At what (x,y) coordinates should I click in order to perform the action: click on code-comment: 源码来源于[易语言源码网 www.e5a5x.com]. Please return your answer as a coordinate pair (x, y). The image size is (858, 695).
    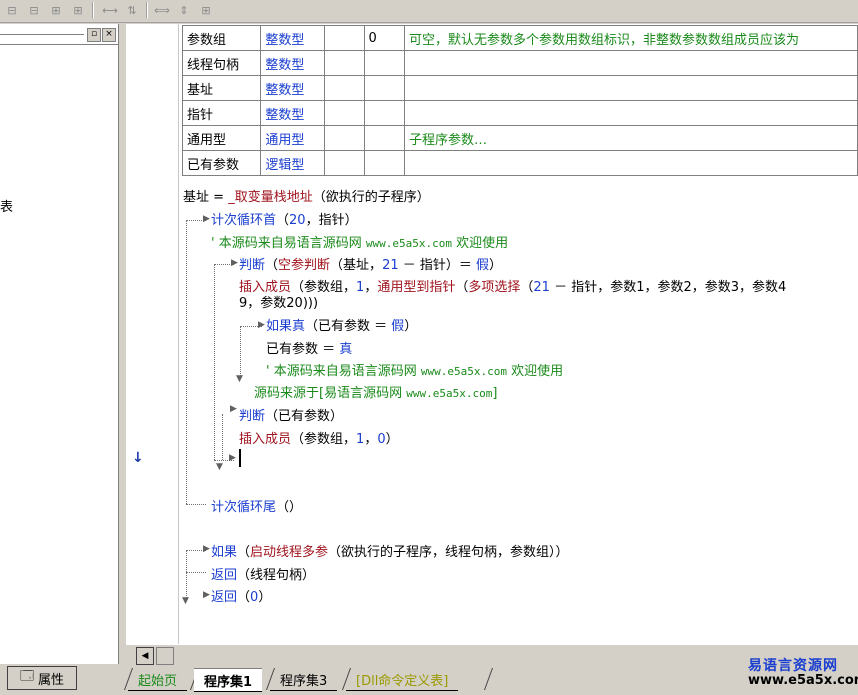
    Looking at the image, I should click on (375, 391).